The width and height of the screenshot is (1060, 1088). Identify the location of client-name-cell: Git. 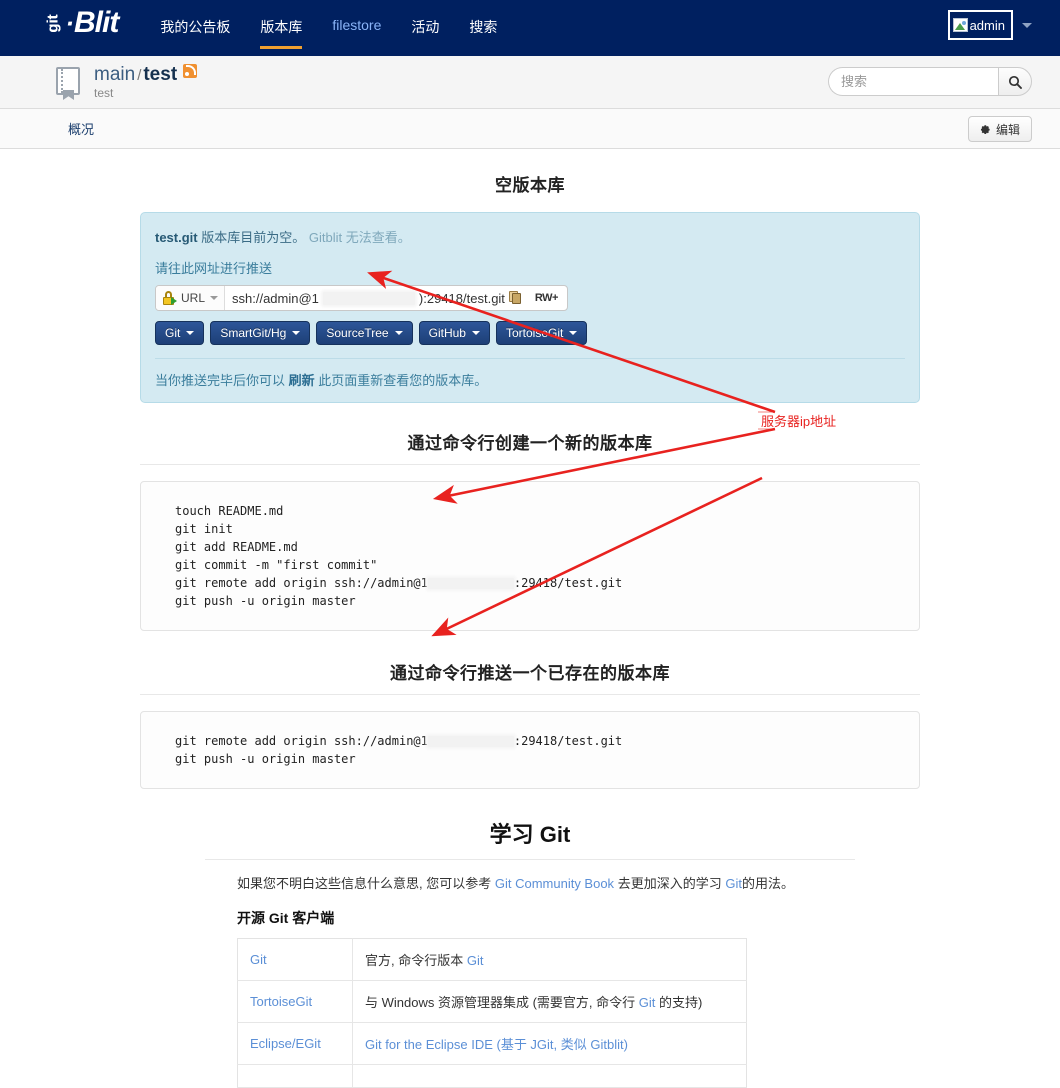
(295, 959).